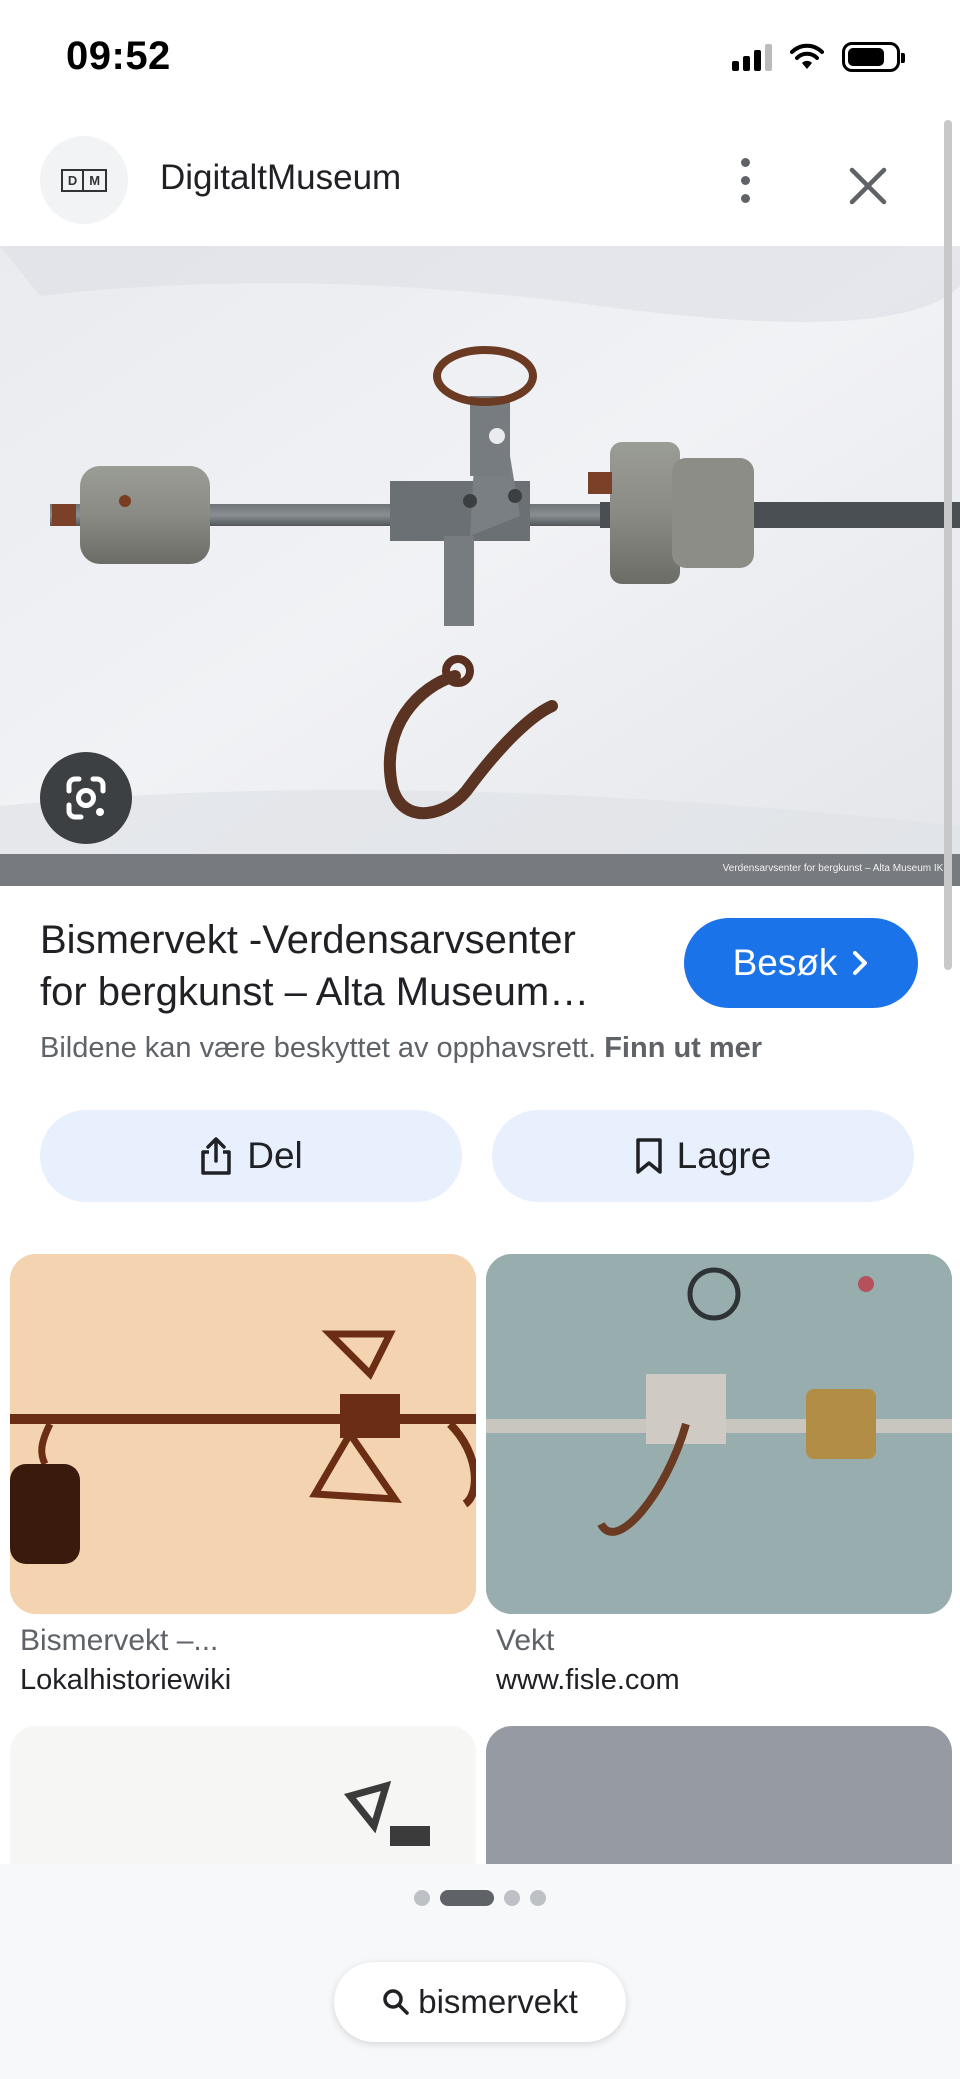  Describe the element at coordinates (72, 180) in the screenshot. I see `site-logo-letter-d: D` at that location.